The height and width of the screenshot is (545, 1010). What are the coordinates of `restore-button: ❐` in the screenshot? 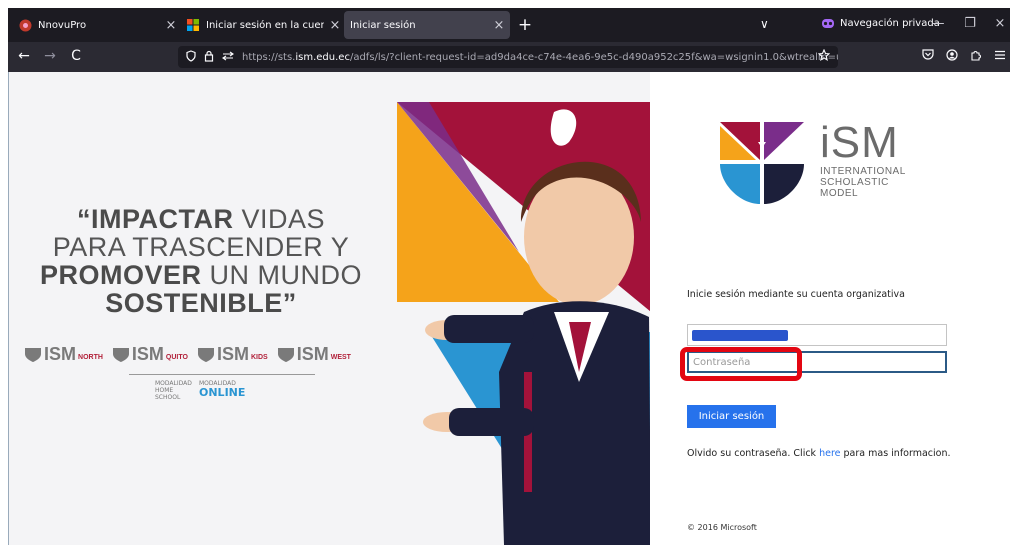 It's located at (970, 23).